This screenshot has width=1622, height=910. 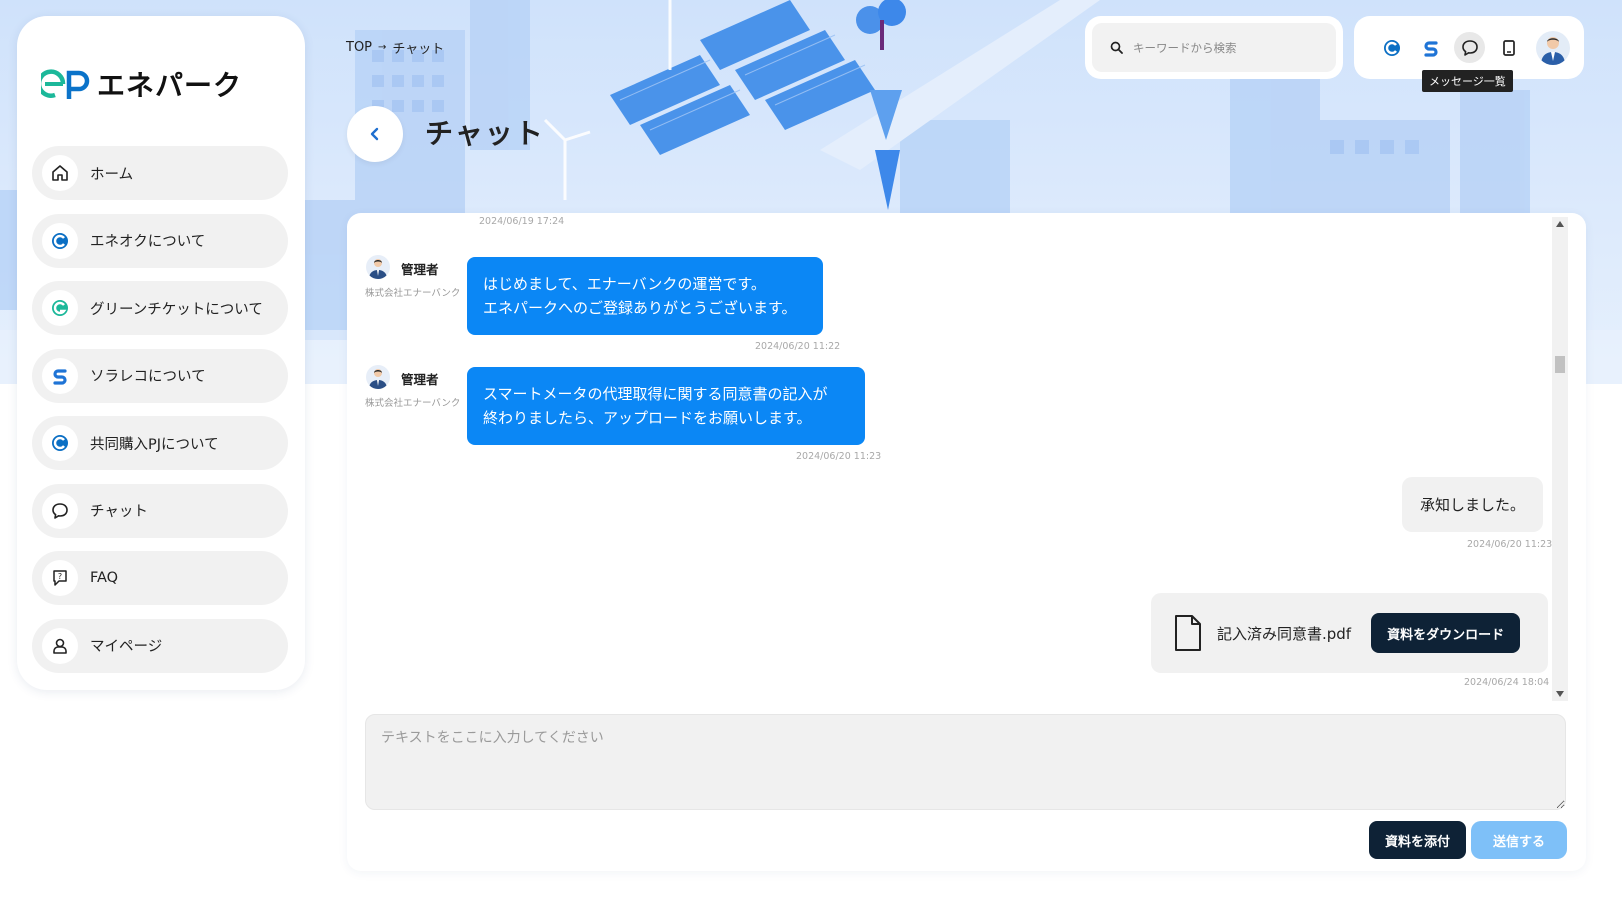 What do you see at coordinates (1284, 633) in the screenshot?
I see `file-name: 記入済み同意書.pdf` at bounding box center [1284, 633].